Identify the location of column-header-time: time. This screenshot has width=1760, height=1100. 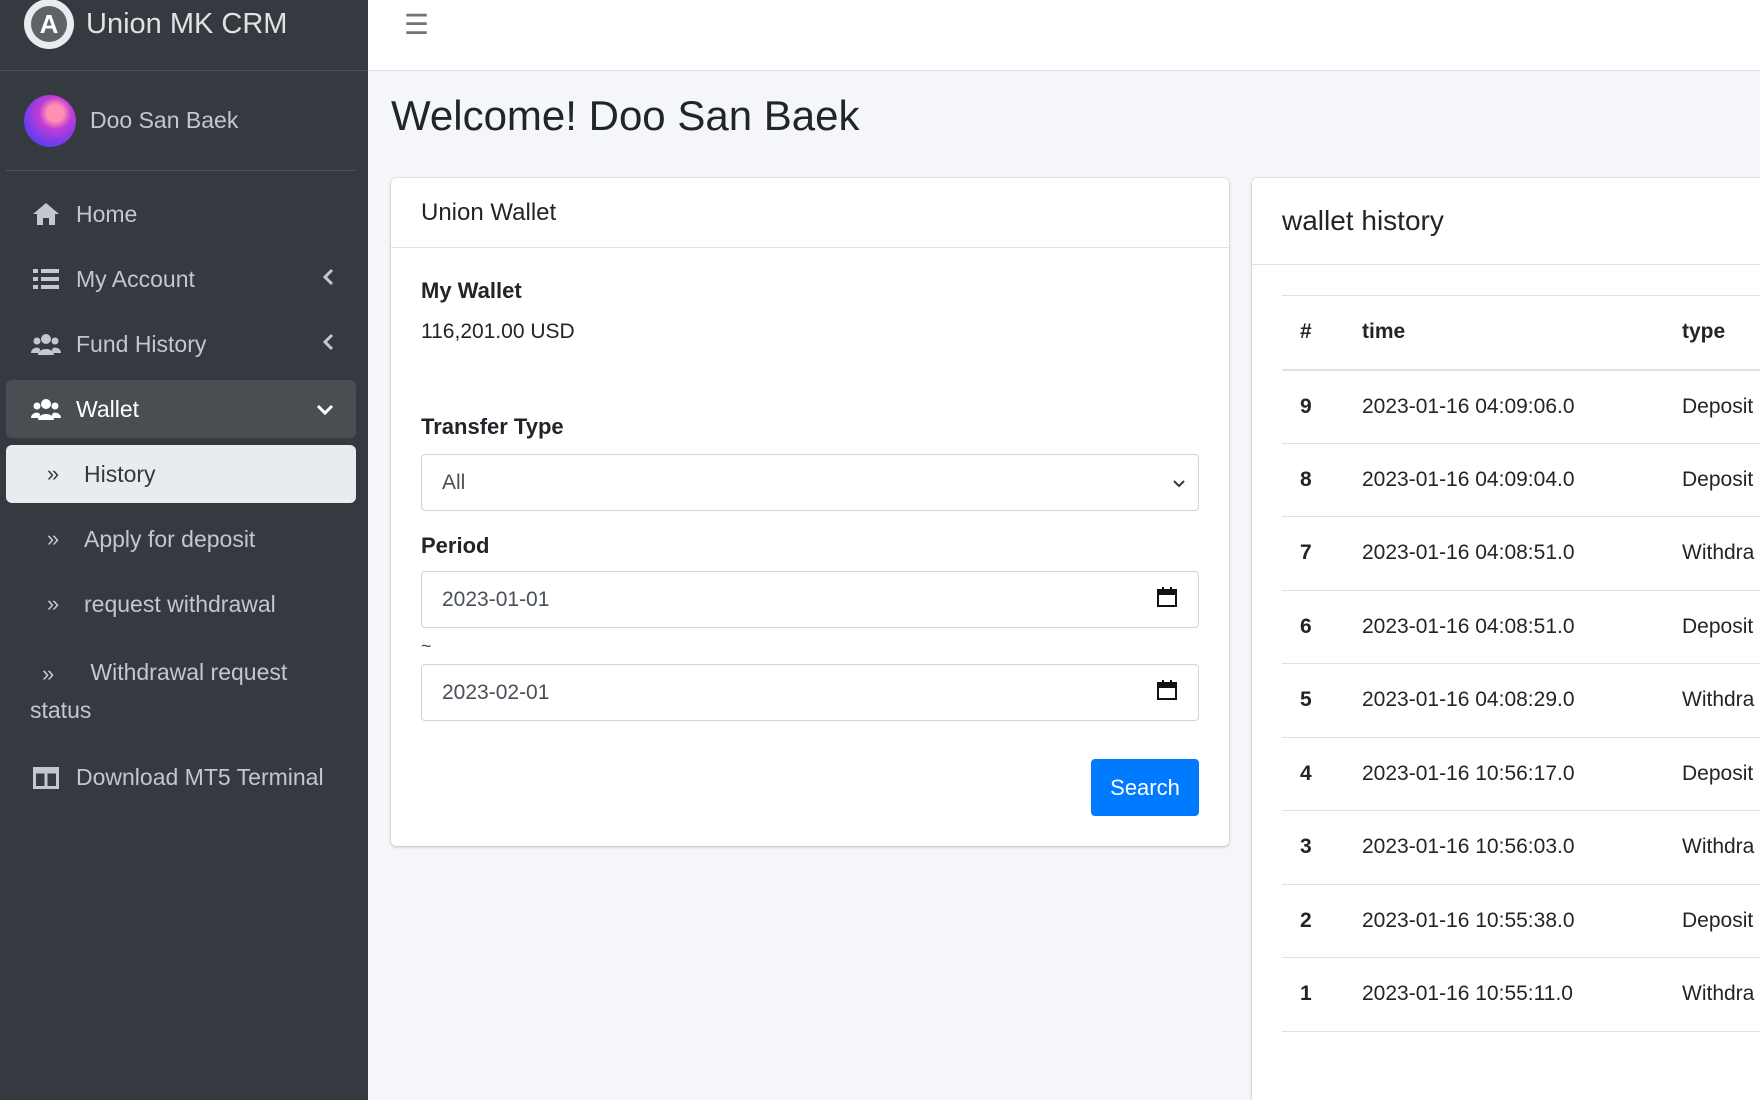
(1384, 332).